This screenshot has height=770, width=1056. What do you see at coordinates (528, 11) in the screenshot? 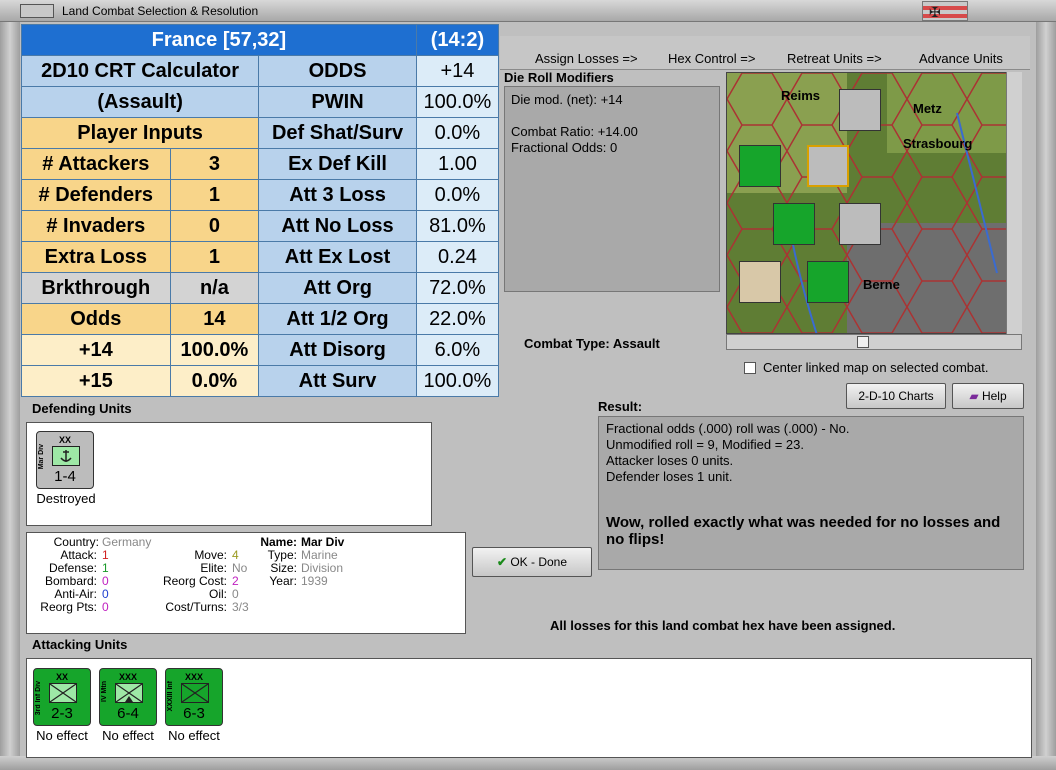
I see `title-bar: Land Combat Selection & Resolution ✠` at bounding box center [528, 11].